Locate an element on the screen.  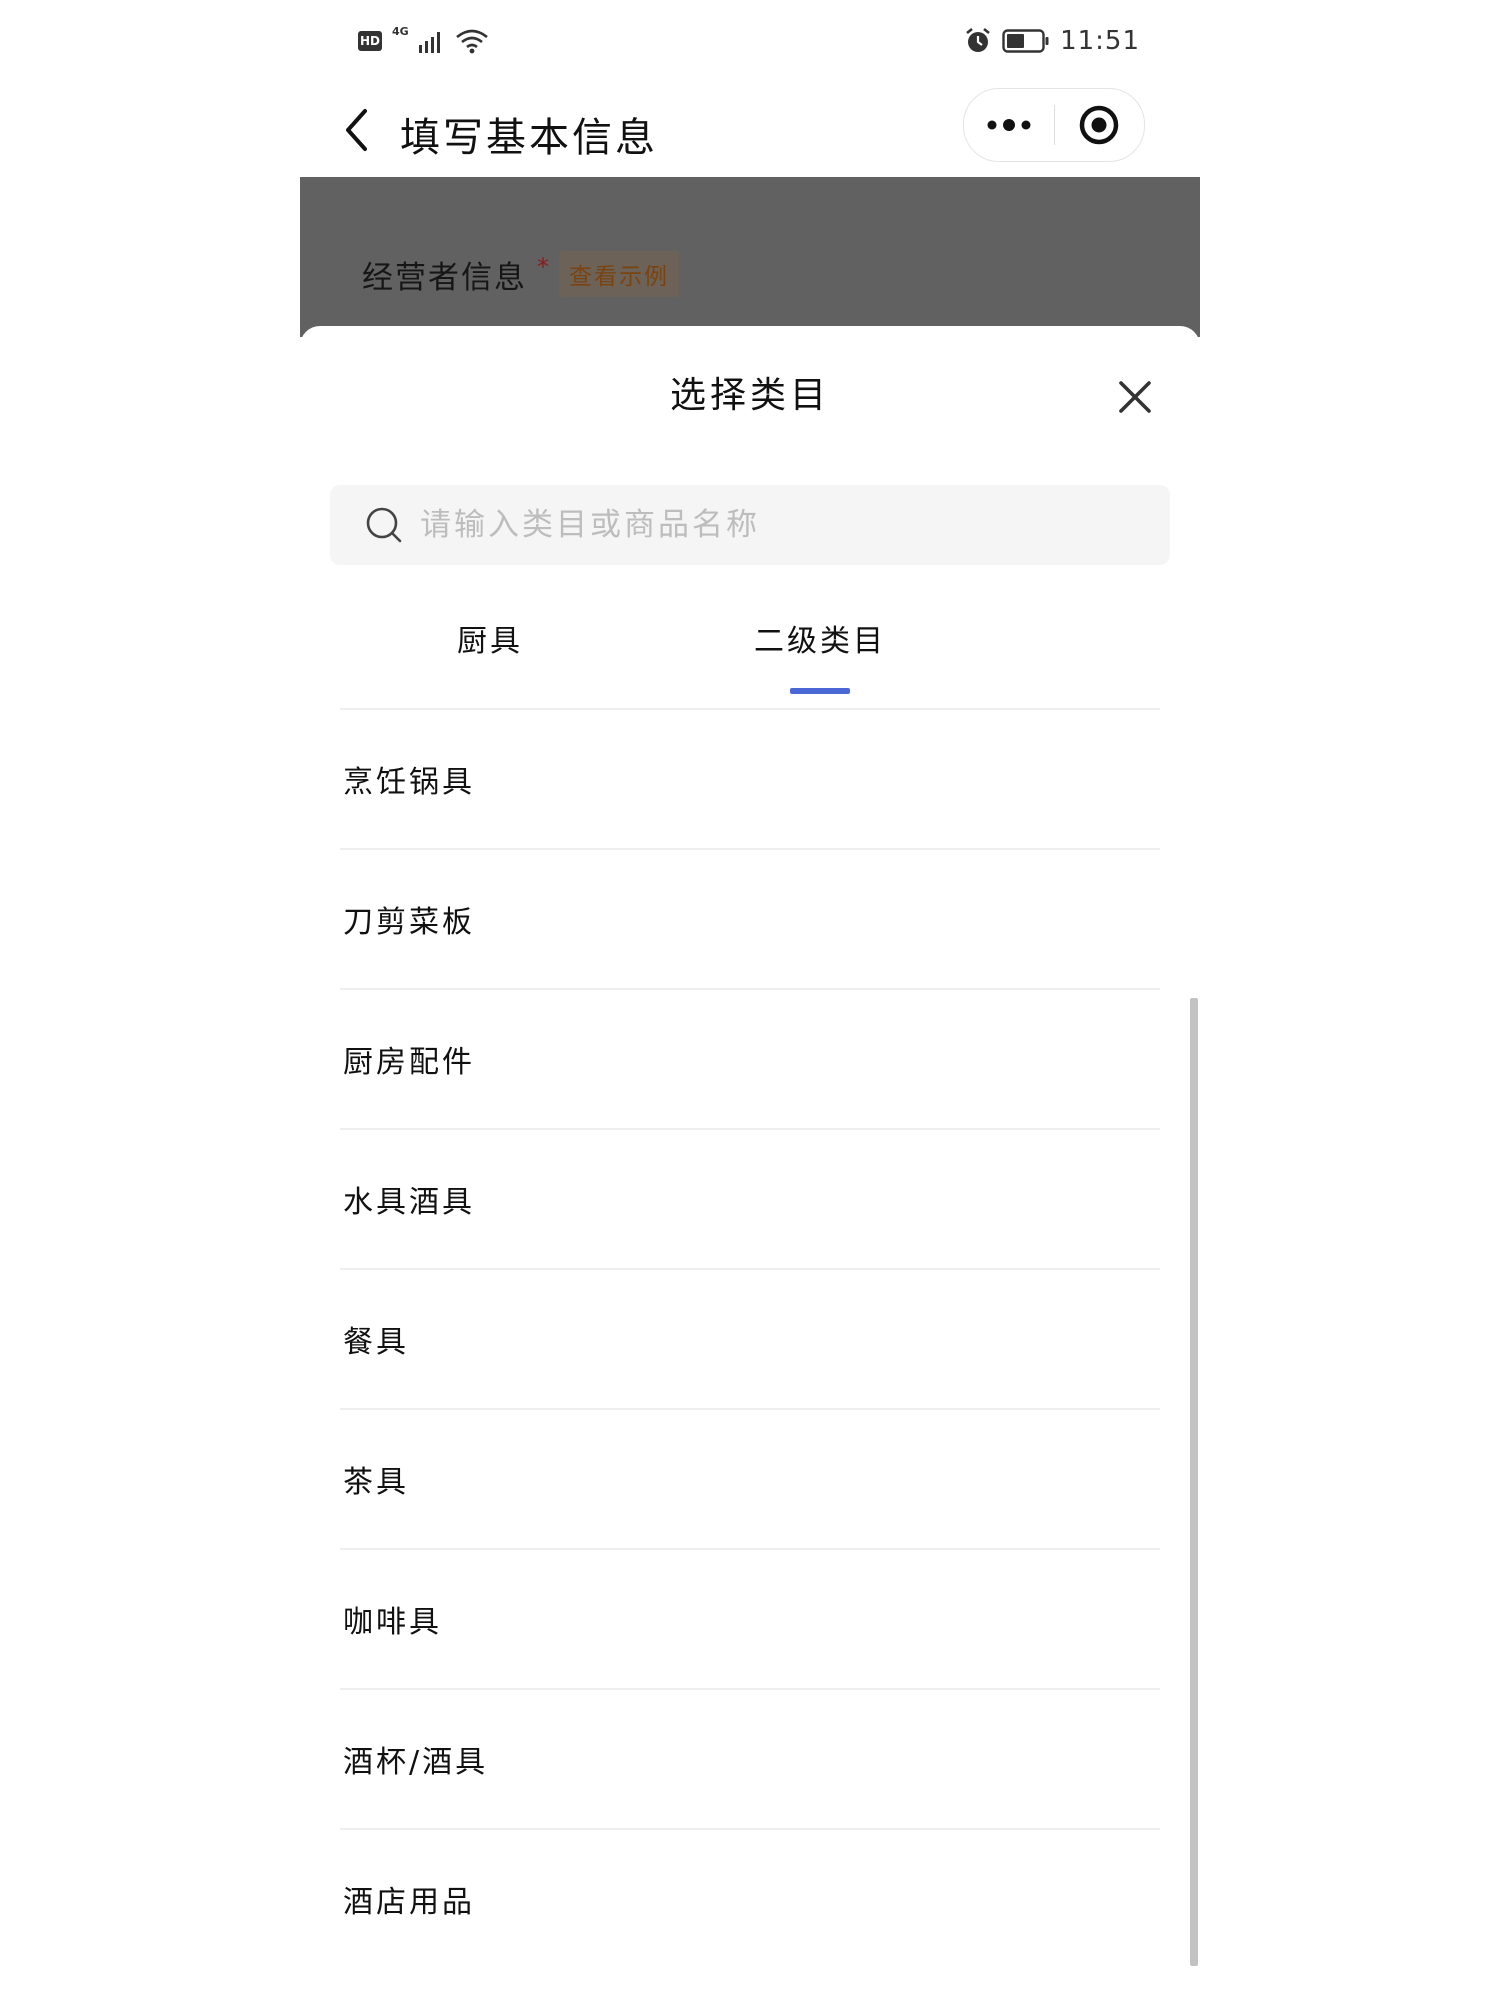
operator-info-label: 经营者信息 is located at coordinates (444, 277).